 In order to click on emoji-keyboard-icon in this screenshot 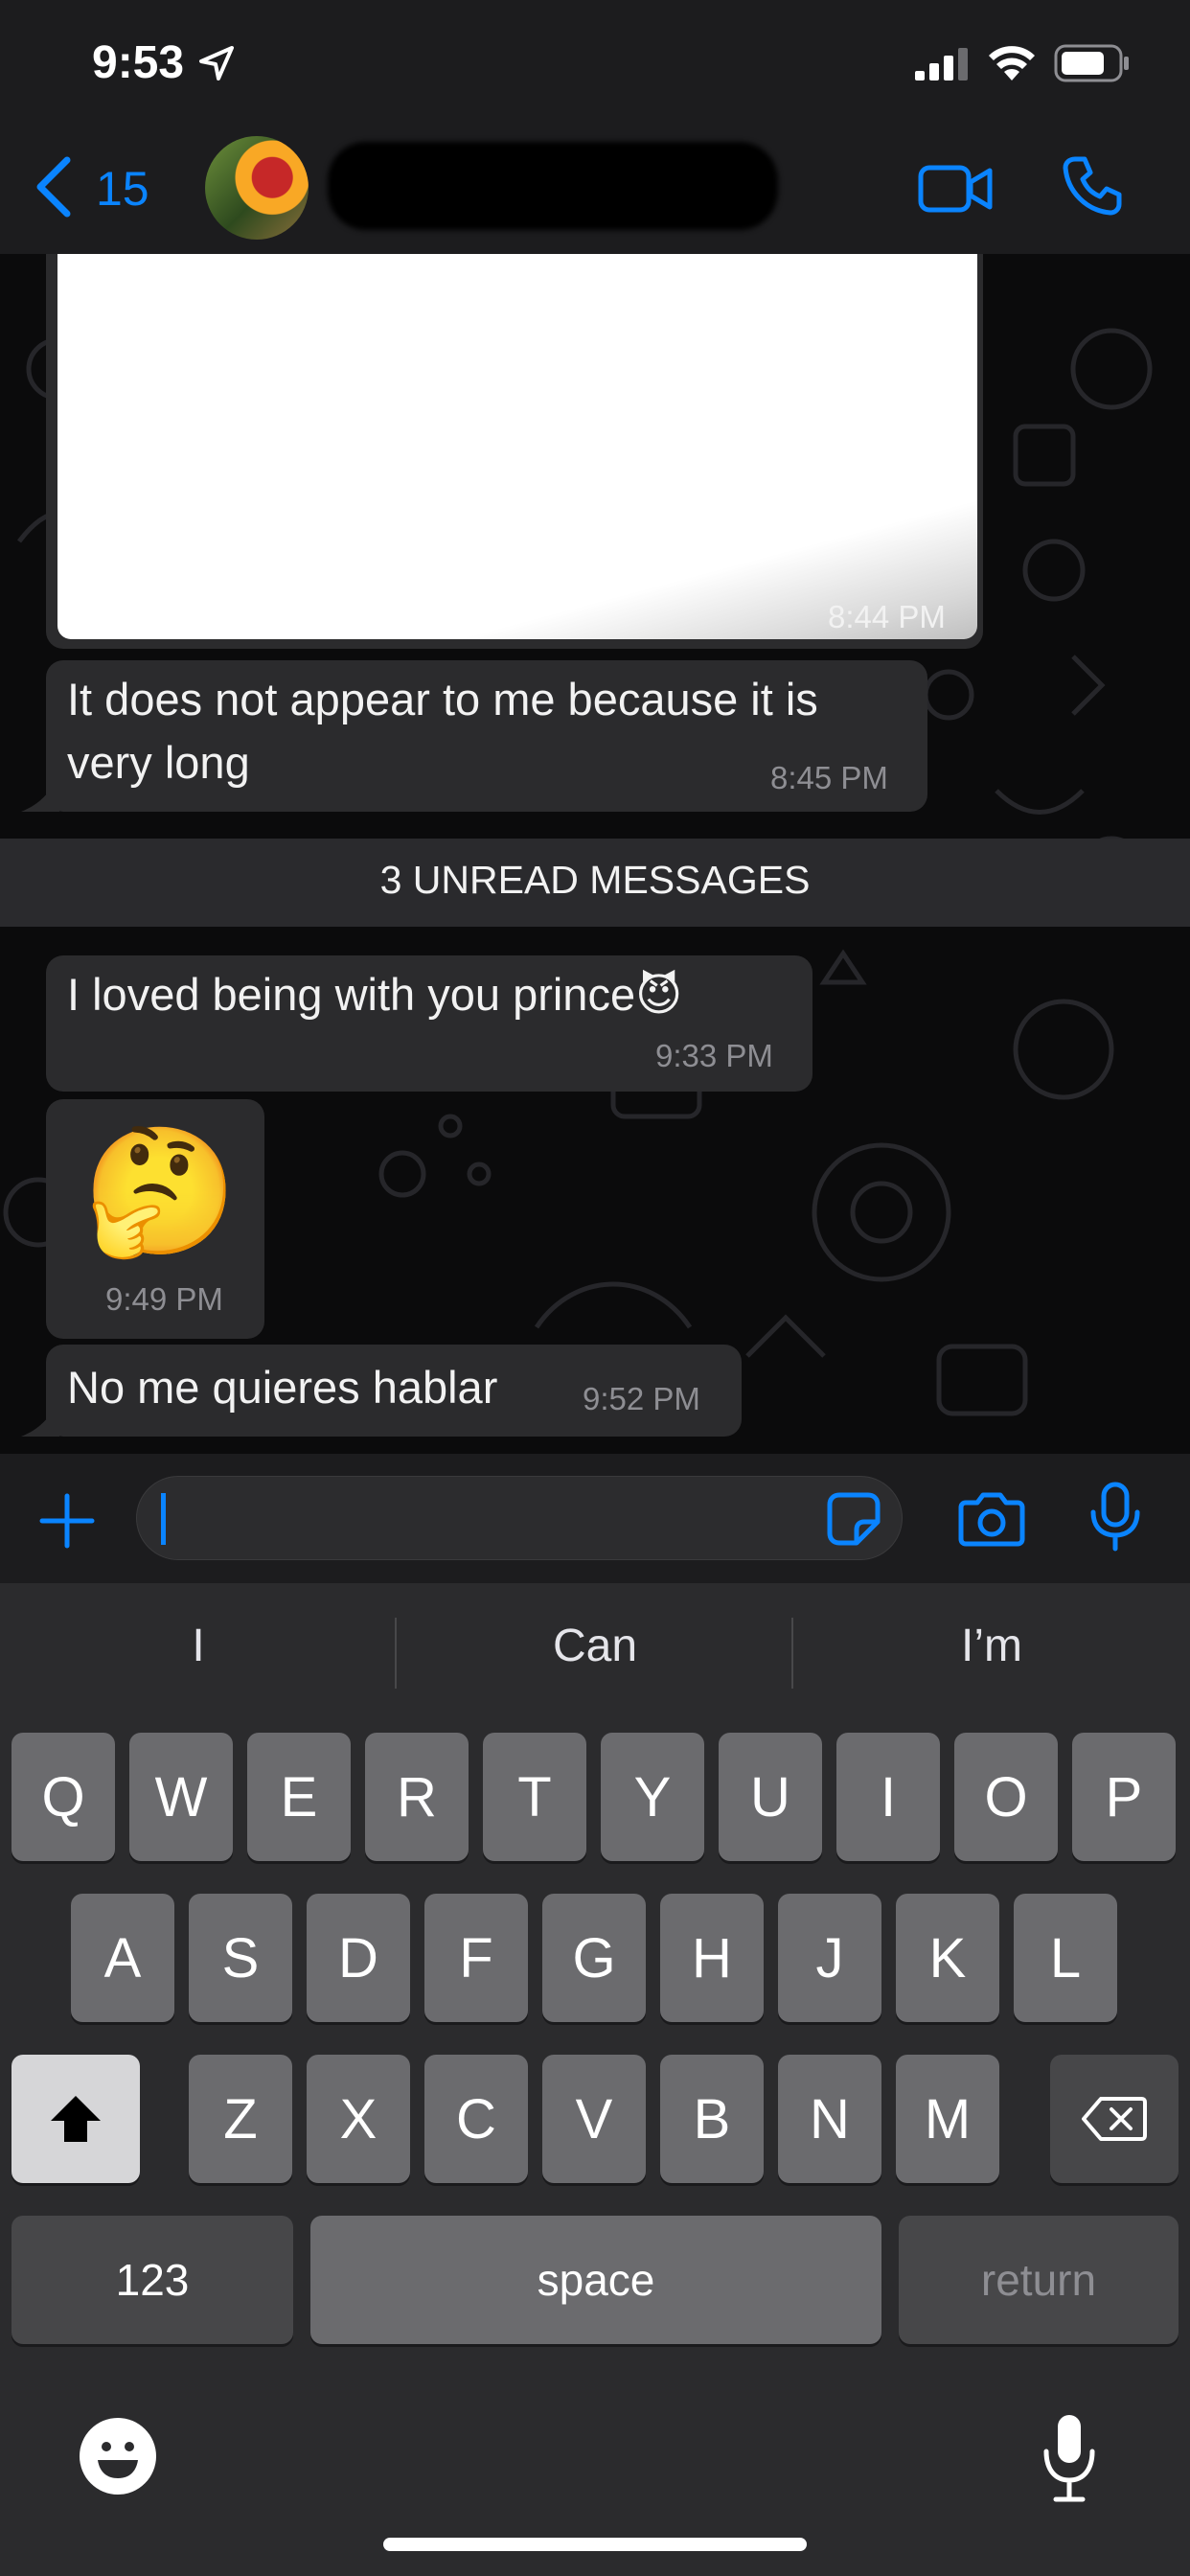, I will do `click(118, 2456)`.